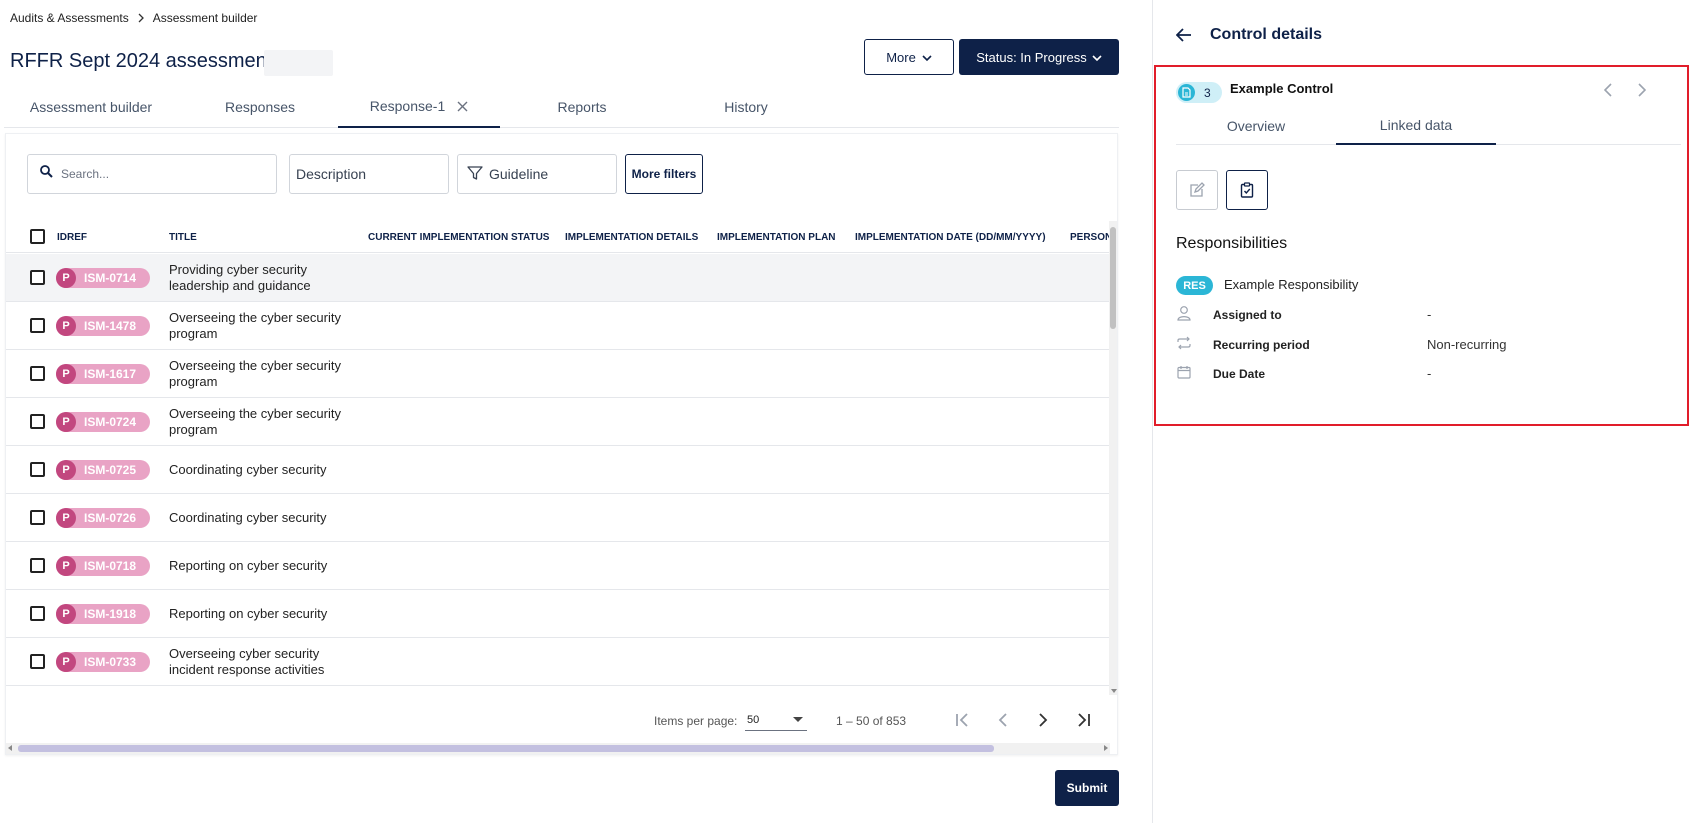 The image size is (1689, 823). I want to click on next-page-button, so click(1043, 720).